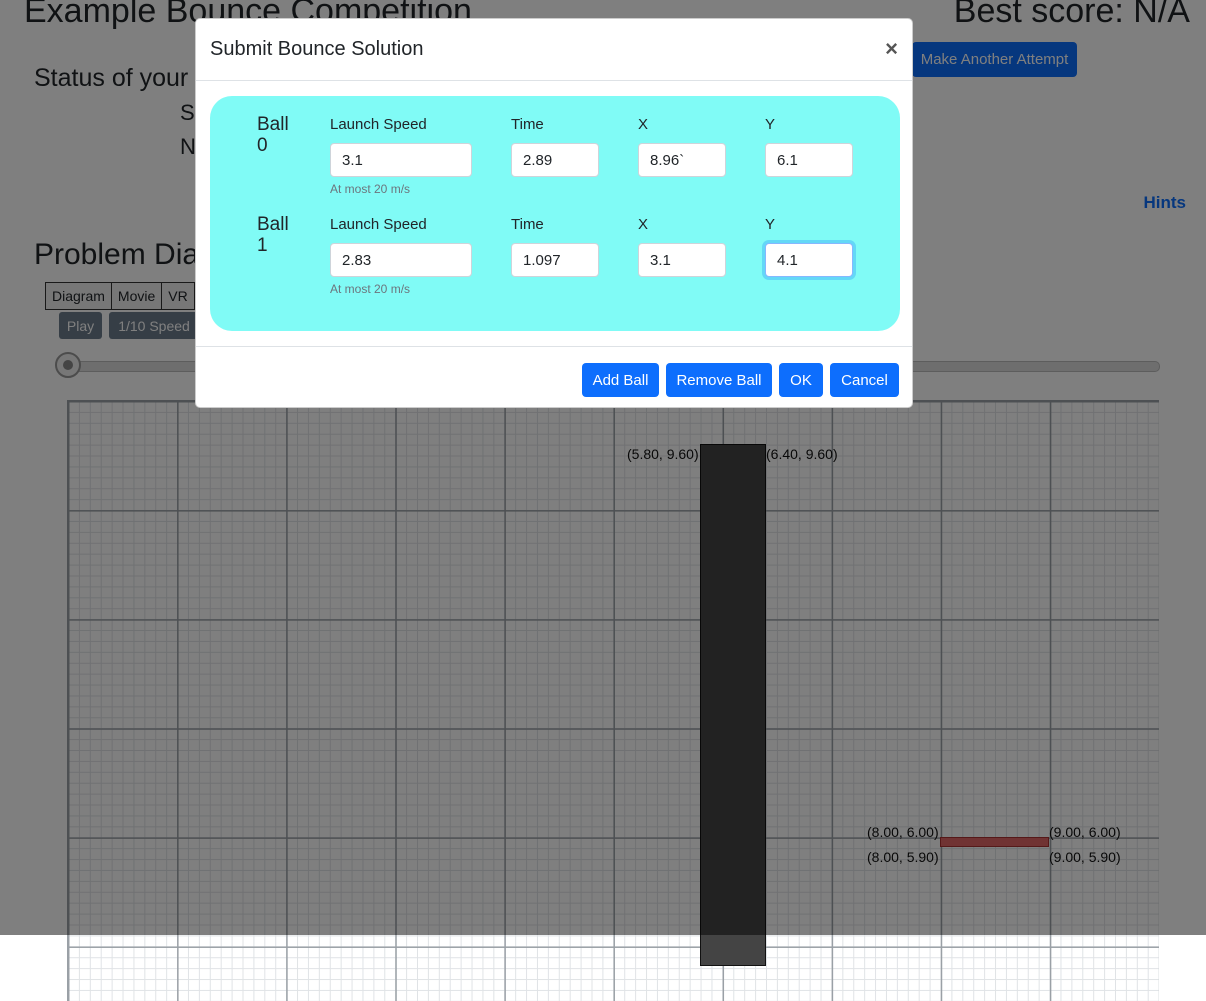  I want to click on ball-1-y-input, so click(809, 260).